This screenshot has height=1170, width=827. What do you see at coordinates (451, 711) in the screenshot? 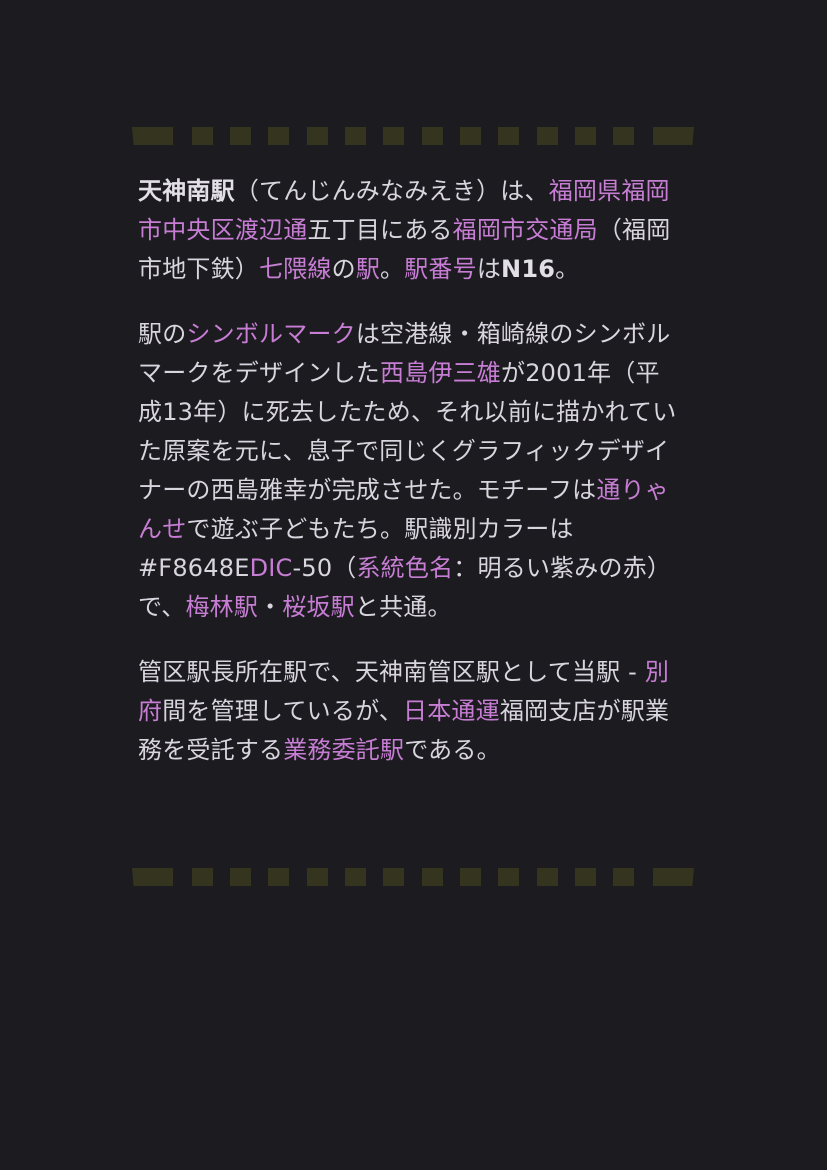
I see `link-nippon-express: 日本通運` at bounding box center [451, 711].